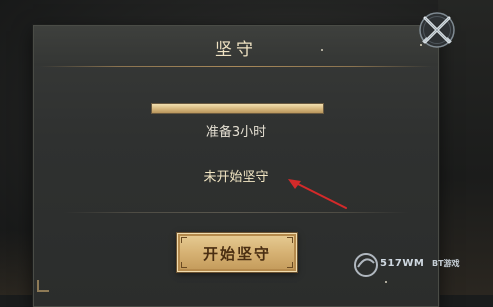 The width and height of the screenshot is (493, 307). Describe the element at coordinates (236, 177) in the screenshot. I see `defend-status-text: 未开始坚守` at that location.